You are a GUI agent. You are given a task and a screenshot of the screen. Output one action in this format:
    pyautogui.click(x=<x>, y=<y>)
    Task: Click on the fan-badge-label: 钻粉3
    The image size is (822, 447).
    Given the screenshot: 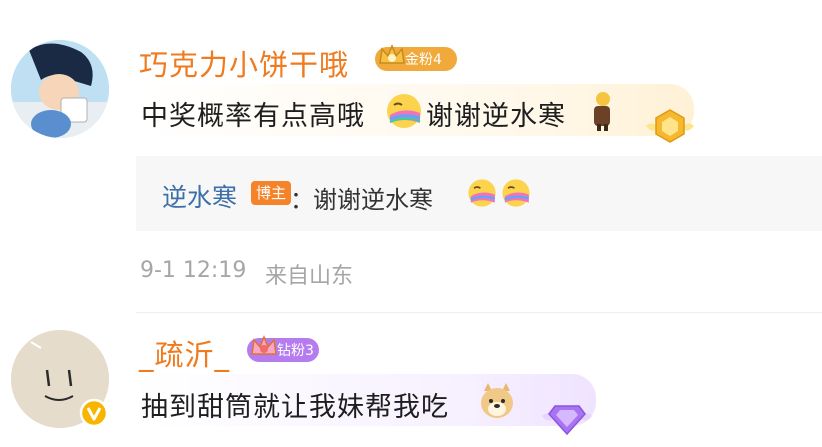 What is the action you would take?
    pyautogui.click(x=295, y=351)
    